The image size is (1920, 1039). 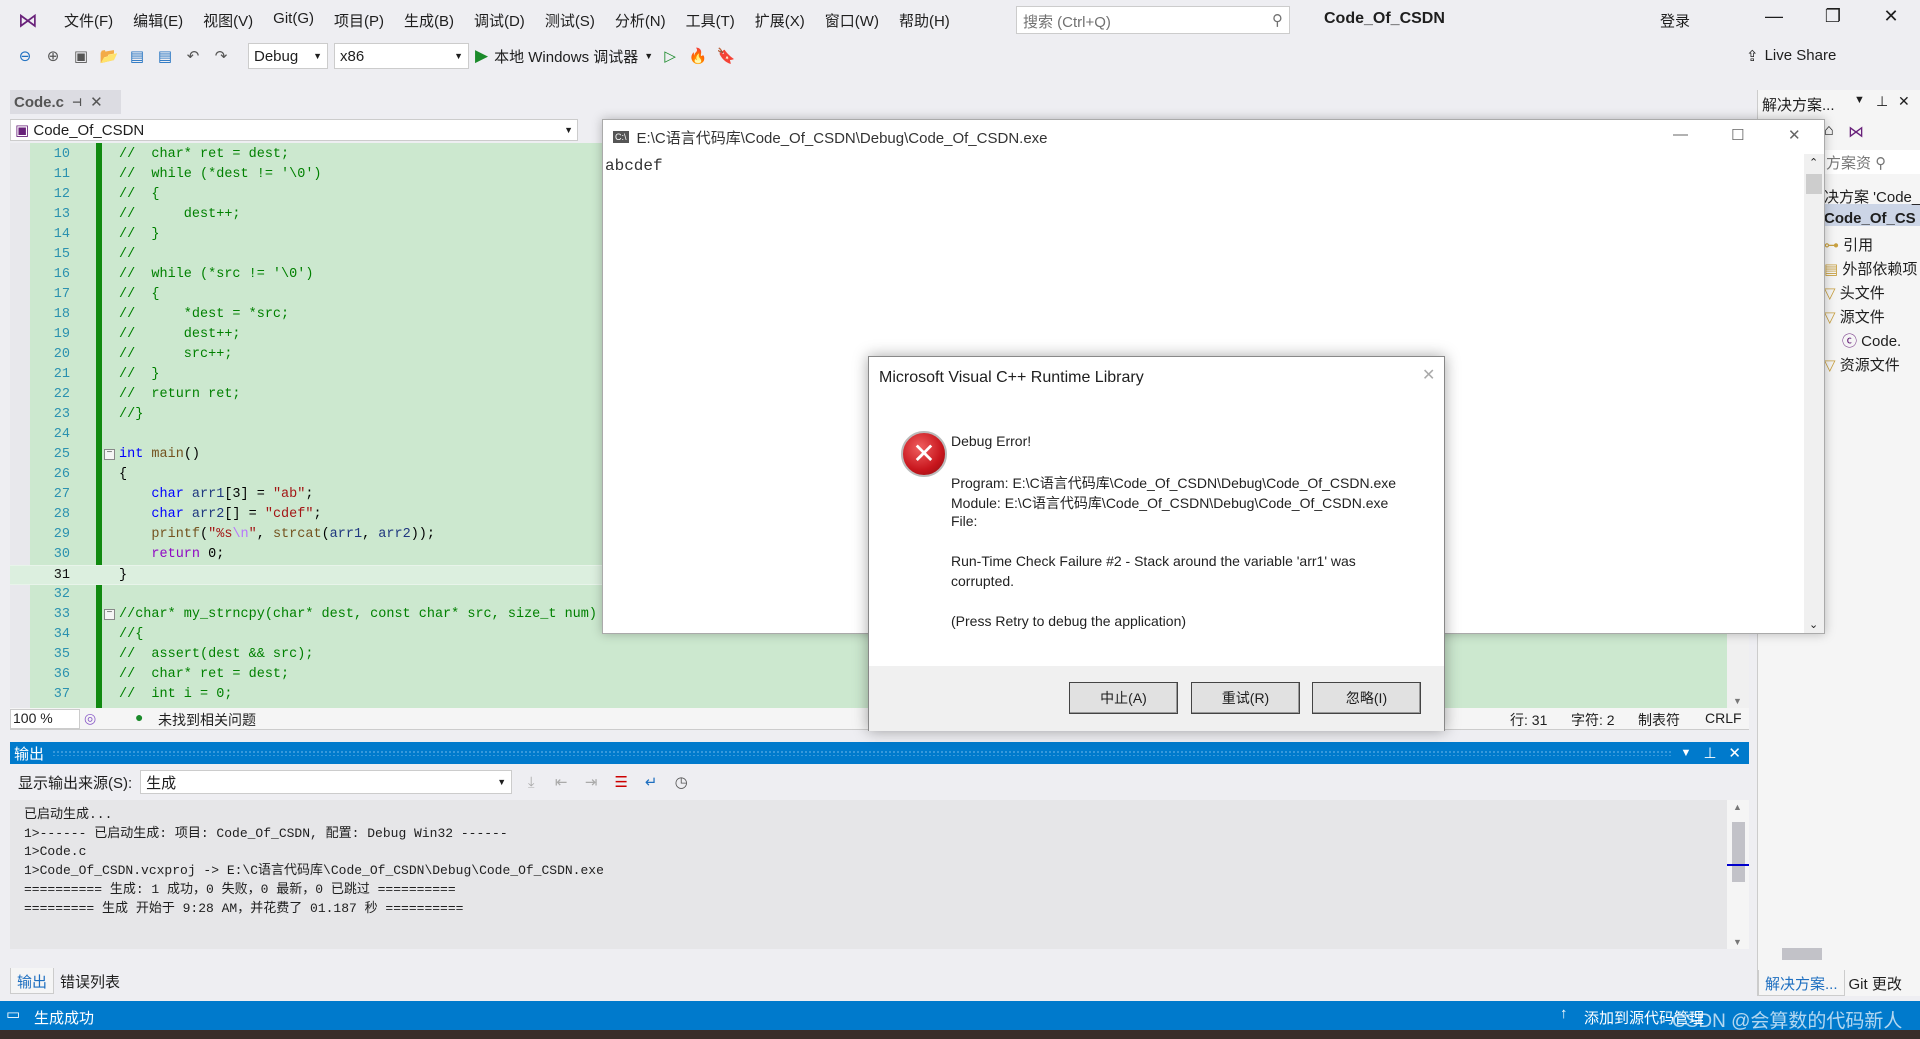 What do you see at coordinates (1737, 807) in the screenshot?
I see `scroll-up-icon: ▲` at bounding box center [1737, 807].